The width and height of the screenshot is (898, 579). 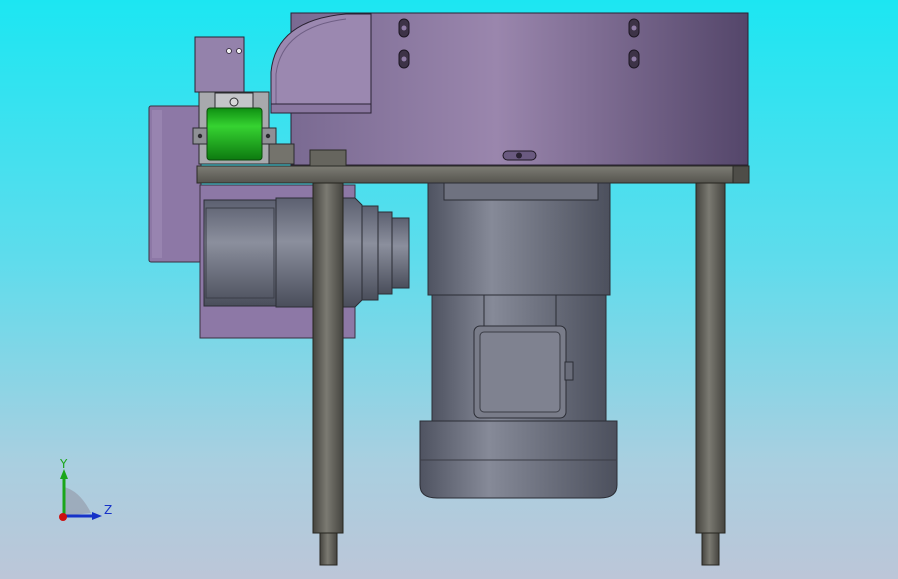 What do you see at coordinates (328, 374) in the screenshot?
I see `frame-leg-left` at bounding box center [328, 374].